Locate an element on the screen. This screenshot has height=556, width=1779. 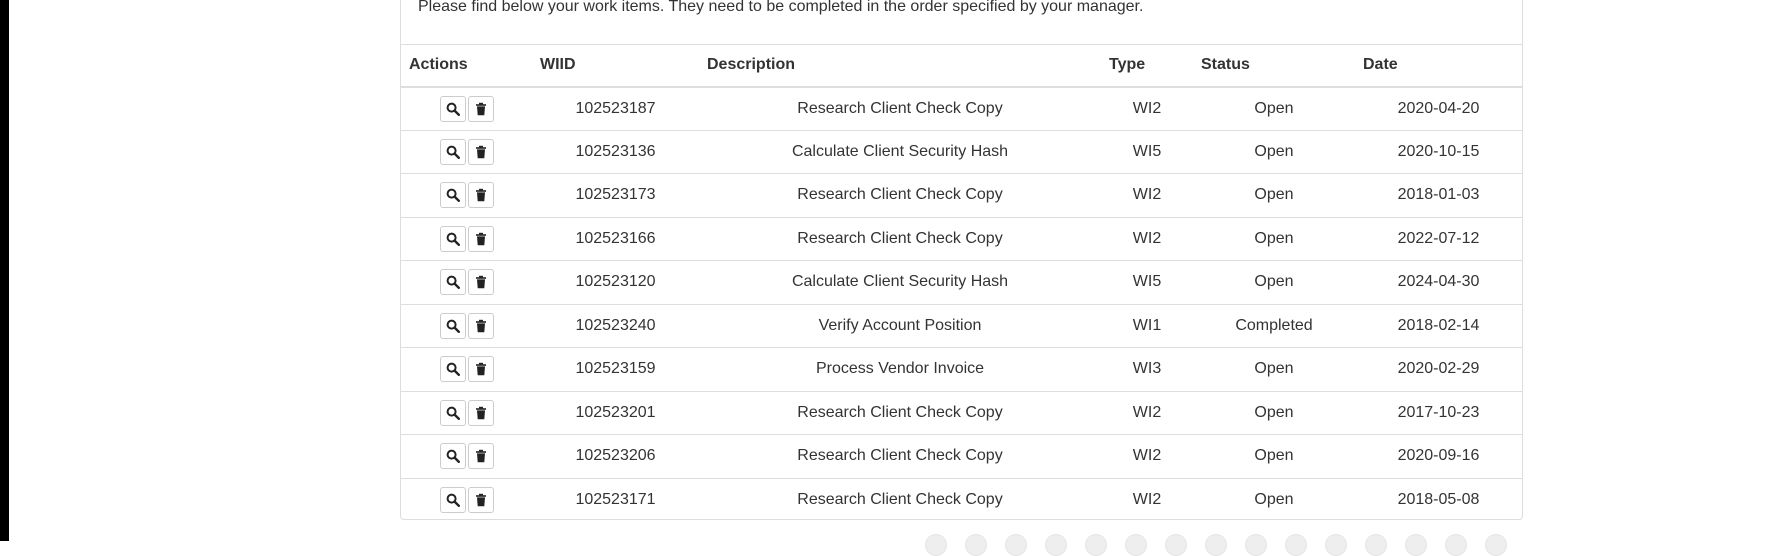
pagination is located at coordinates (1216, 545).